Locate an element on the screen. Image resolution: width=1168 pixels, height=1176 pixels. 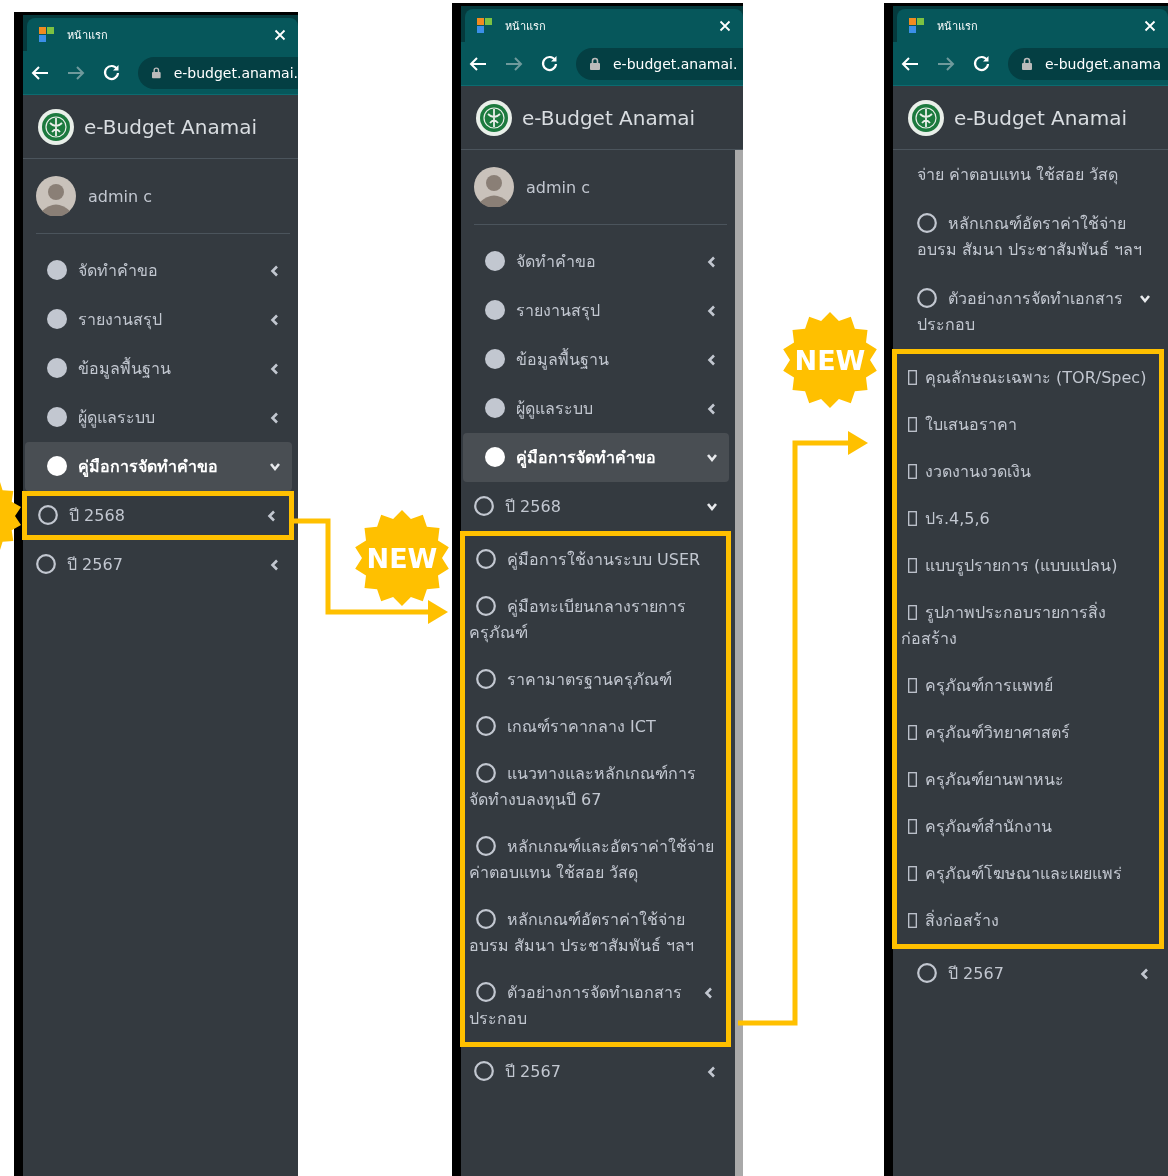
menu-item: แนวทางและหลักเกณฑ์การจัดทำงบลงทุนปี 67 is located at coordinates (595, 786).